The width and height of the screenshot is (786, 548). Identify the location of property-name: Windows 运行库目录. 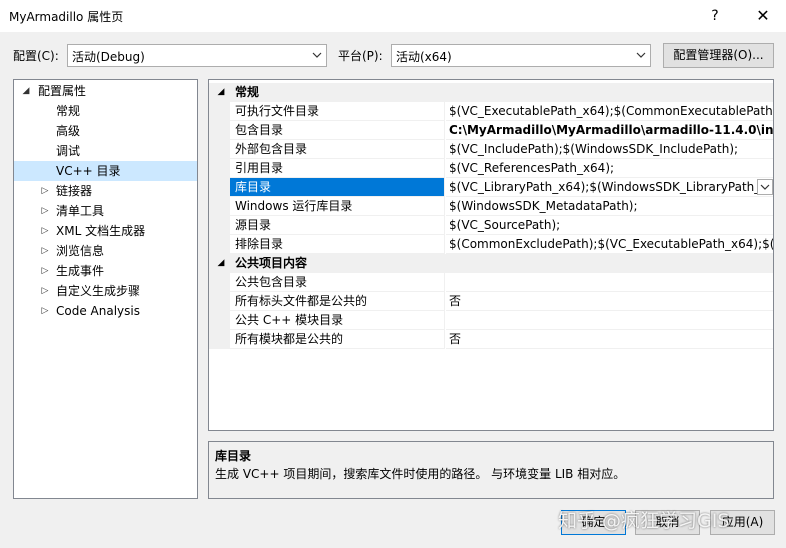
(337, 206).